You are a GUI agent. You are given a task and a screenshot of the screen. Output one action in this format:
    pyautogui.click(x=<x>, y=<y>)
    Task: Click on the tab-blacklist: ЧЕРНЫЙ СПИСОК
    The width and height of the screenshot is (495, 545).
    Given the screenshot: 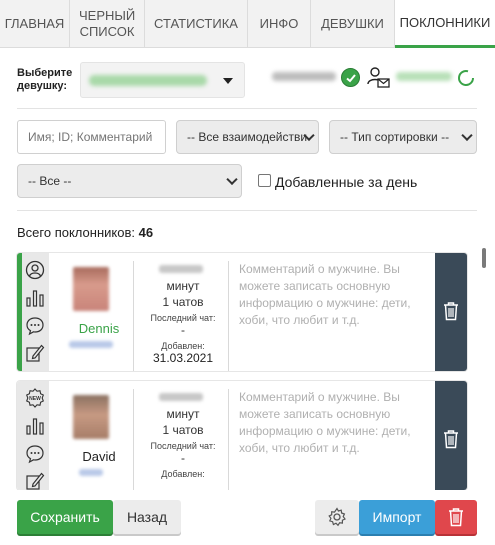 What is the action you would take?
    pyautogui.click(x=107, y=24)
    